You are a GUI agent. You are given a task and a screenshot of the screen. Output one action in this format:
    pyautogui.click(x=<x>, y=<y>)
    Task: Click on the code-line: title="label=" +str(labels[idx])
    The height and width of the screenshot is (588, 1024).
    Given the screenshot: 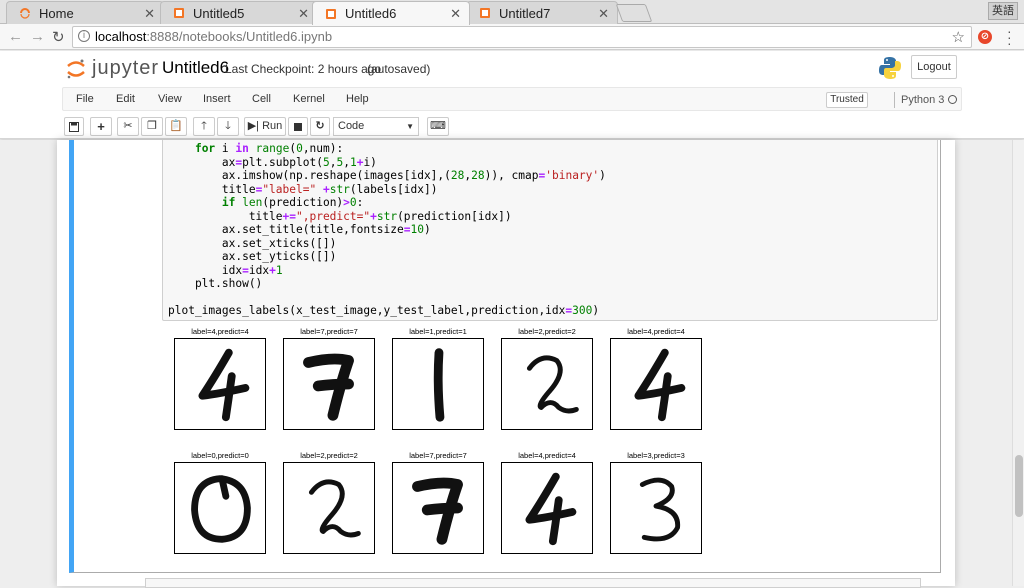 What is the action you would take?
    pyautogui.click(x=303, y=189)
    